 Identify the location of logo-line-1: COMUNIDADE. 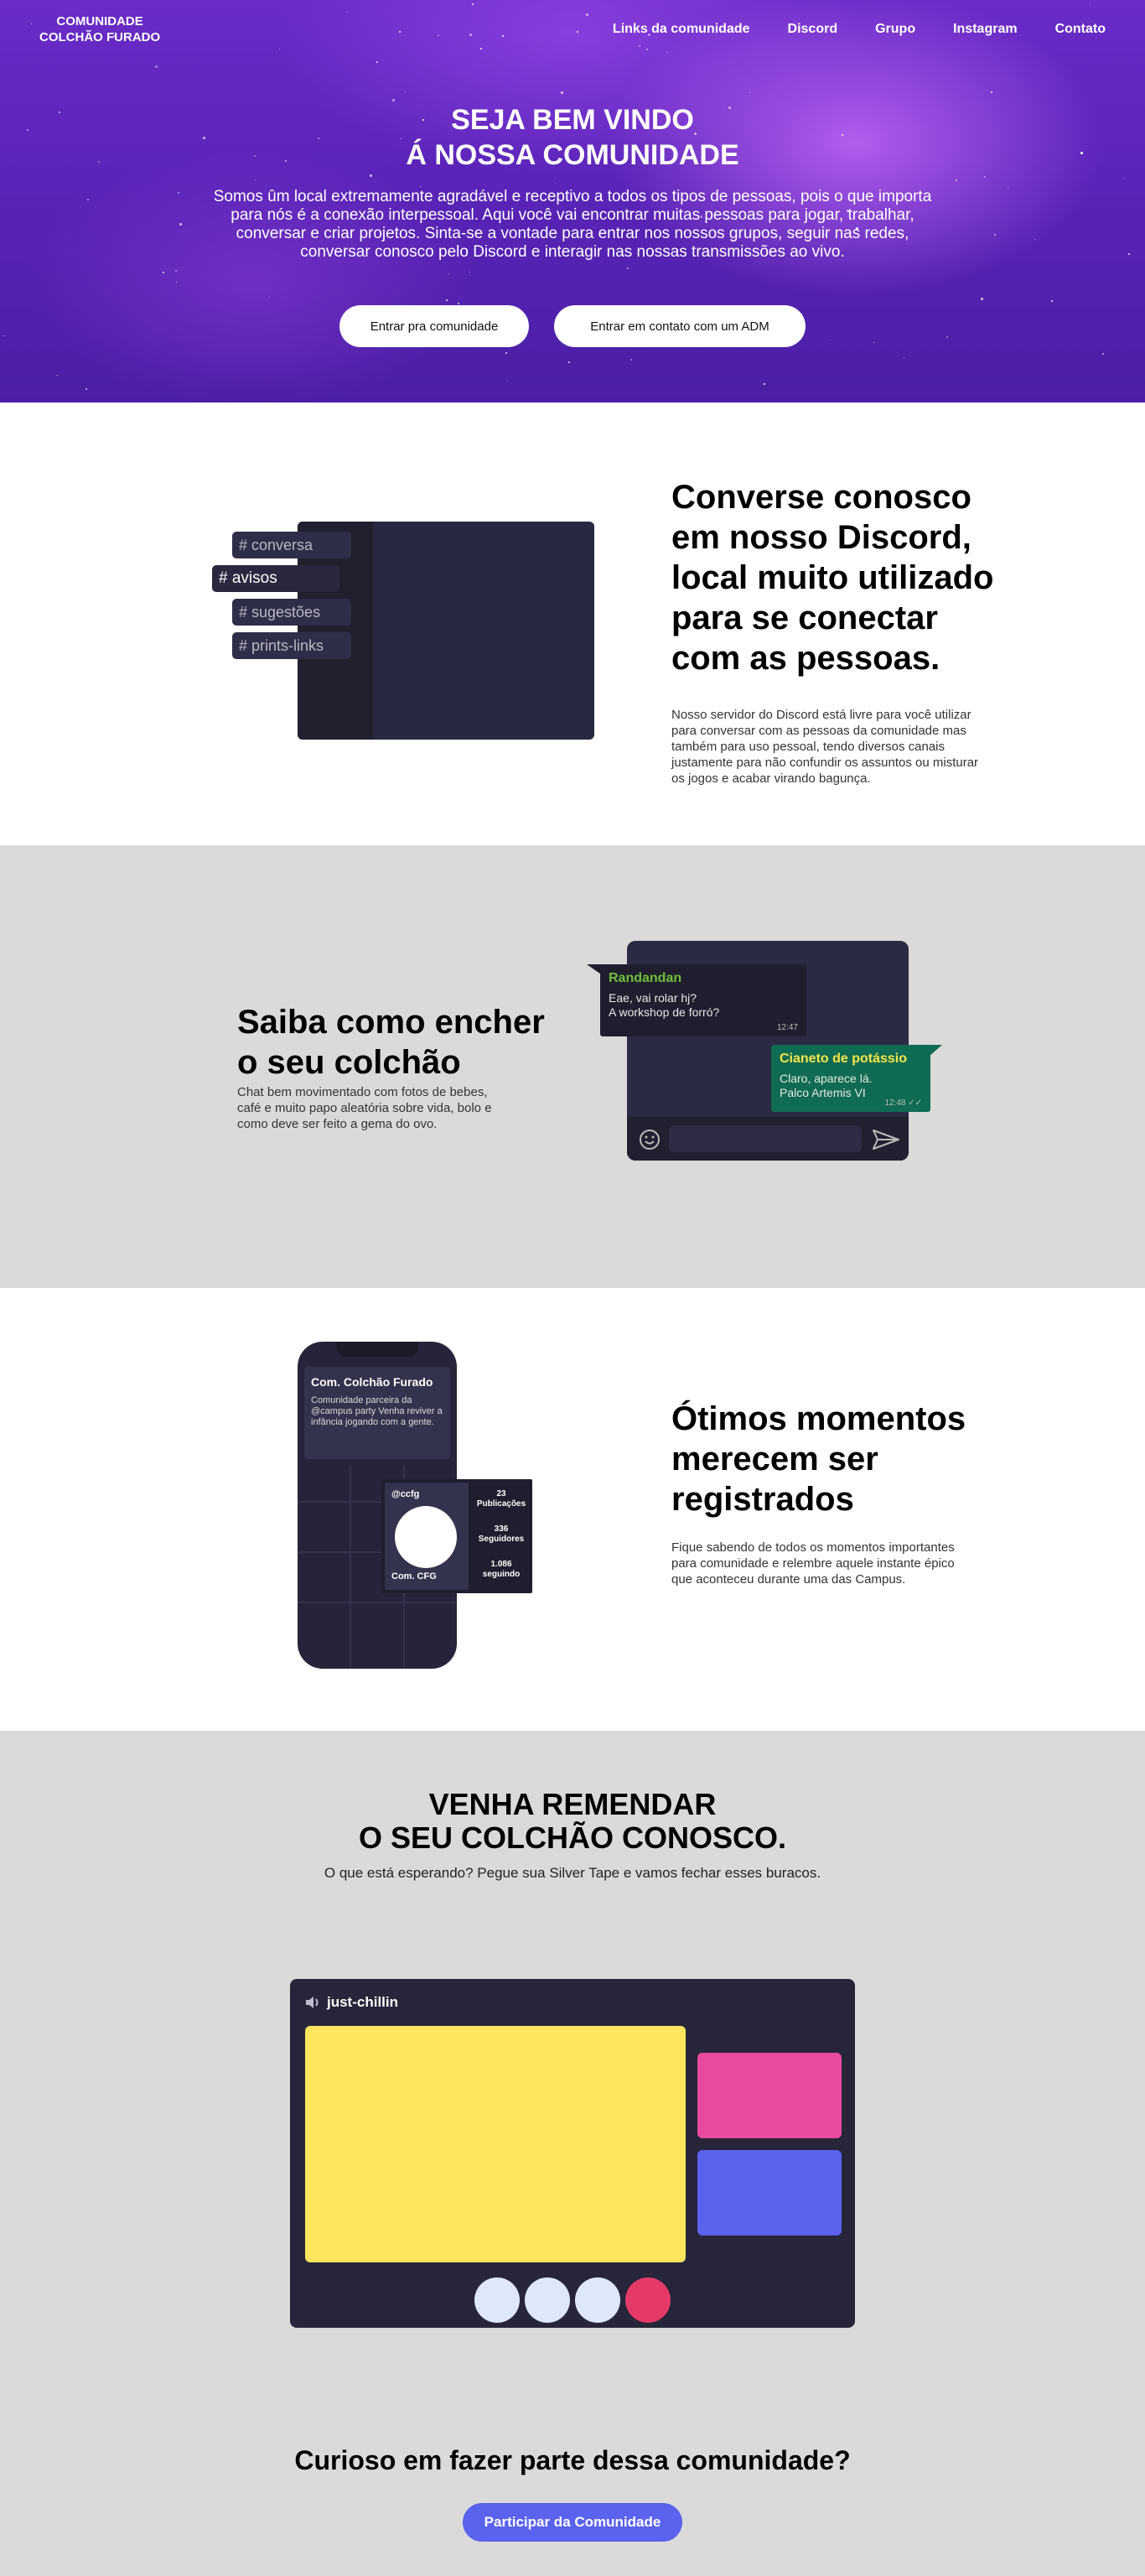
(99, 21).